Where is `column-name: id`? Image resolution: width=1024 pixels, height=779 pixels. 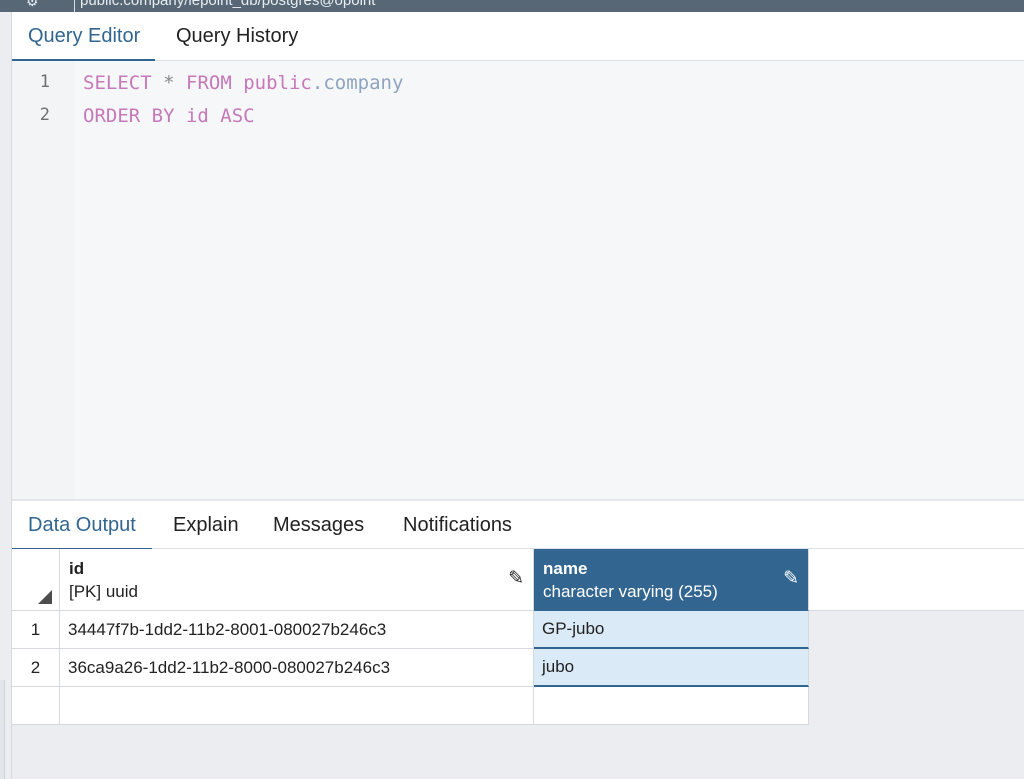 column-name: id is located at coordinates (77, 568).